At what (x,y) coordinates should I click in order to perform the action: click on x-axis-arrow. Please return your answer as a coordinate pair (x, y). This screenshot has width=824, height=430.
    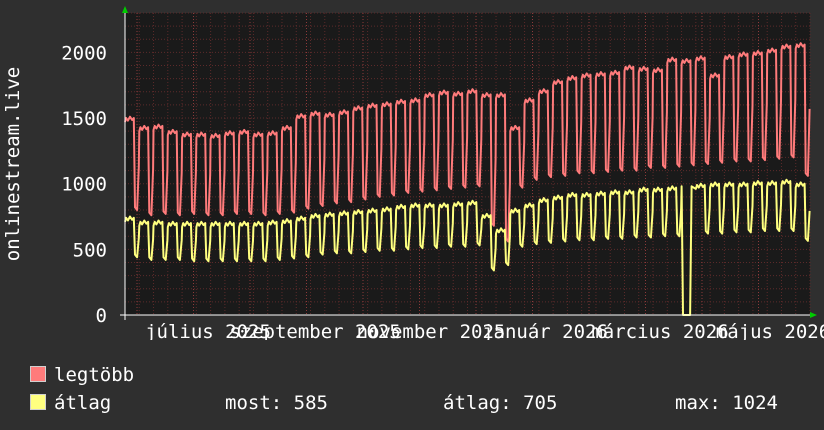
    Looking at the image, I should click on (813, 315).